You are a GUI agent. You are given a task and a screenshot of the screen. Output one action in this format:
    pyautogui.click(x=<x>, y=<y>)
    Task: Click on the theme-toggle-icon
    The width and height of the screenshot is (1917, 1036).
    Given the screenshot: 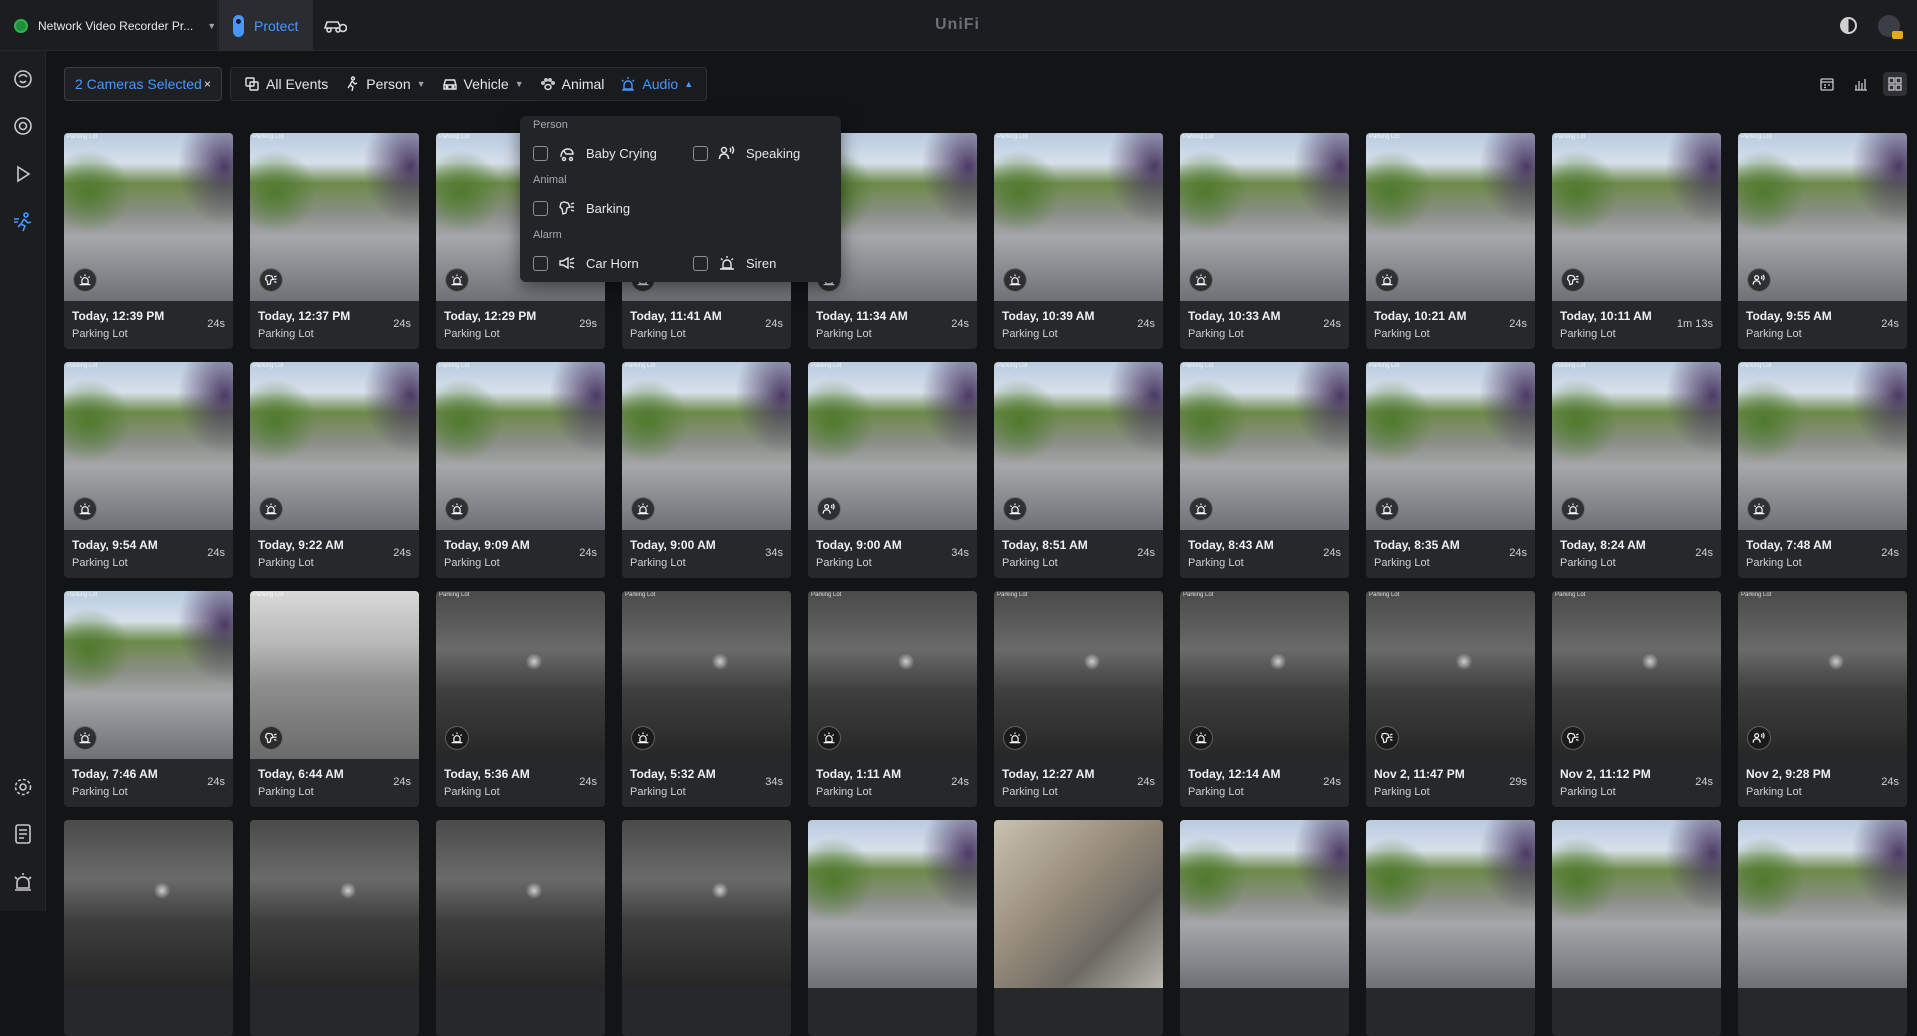 What is the action you would take?
    pyautogui.click(x=1848, y=25)
    